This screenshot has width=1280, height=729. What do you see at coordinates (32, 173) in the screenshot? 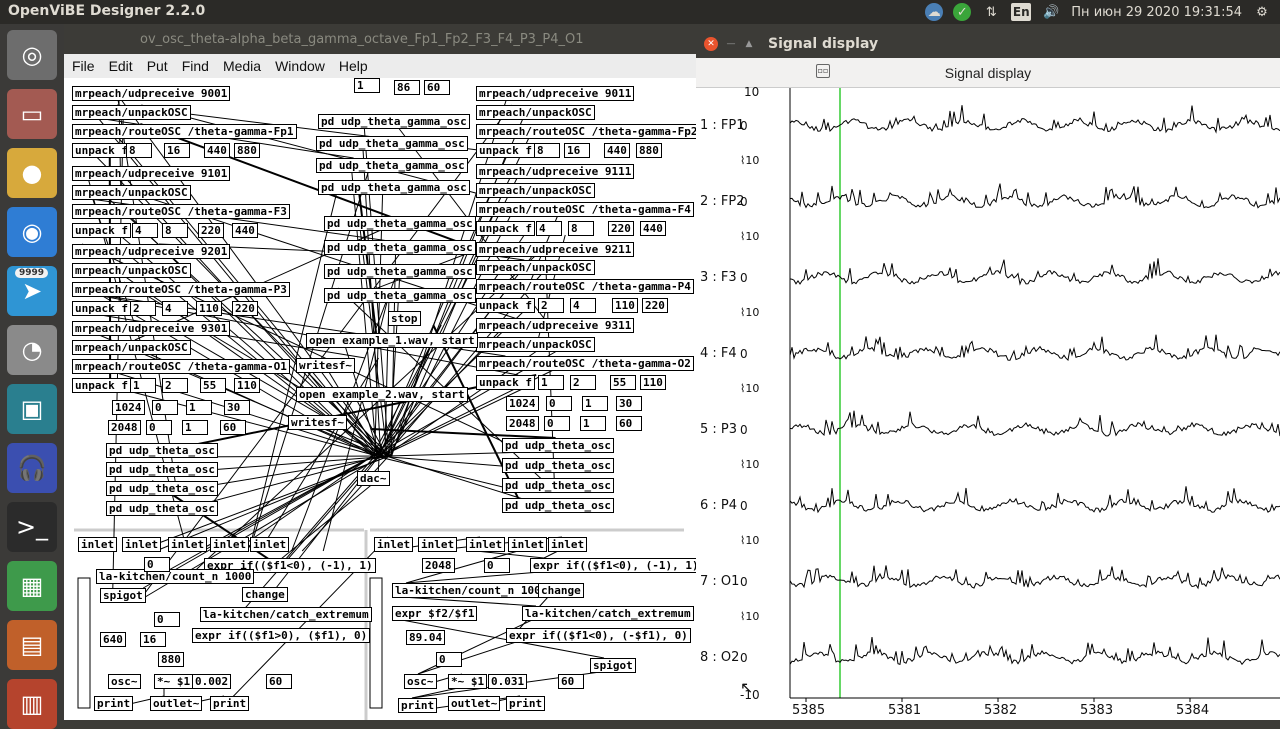
I see `chrome-icon: ●` at bounding box center [32, 173].